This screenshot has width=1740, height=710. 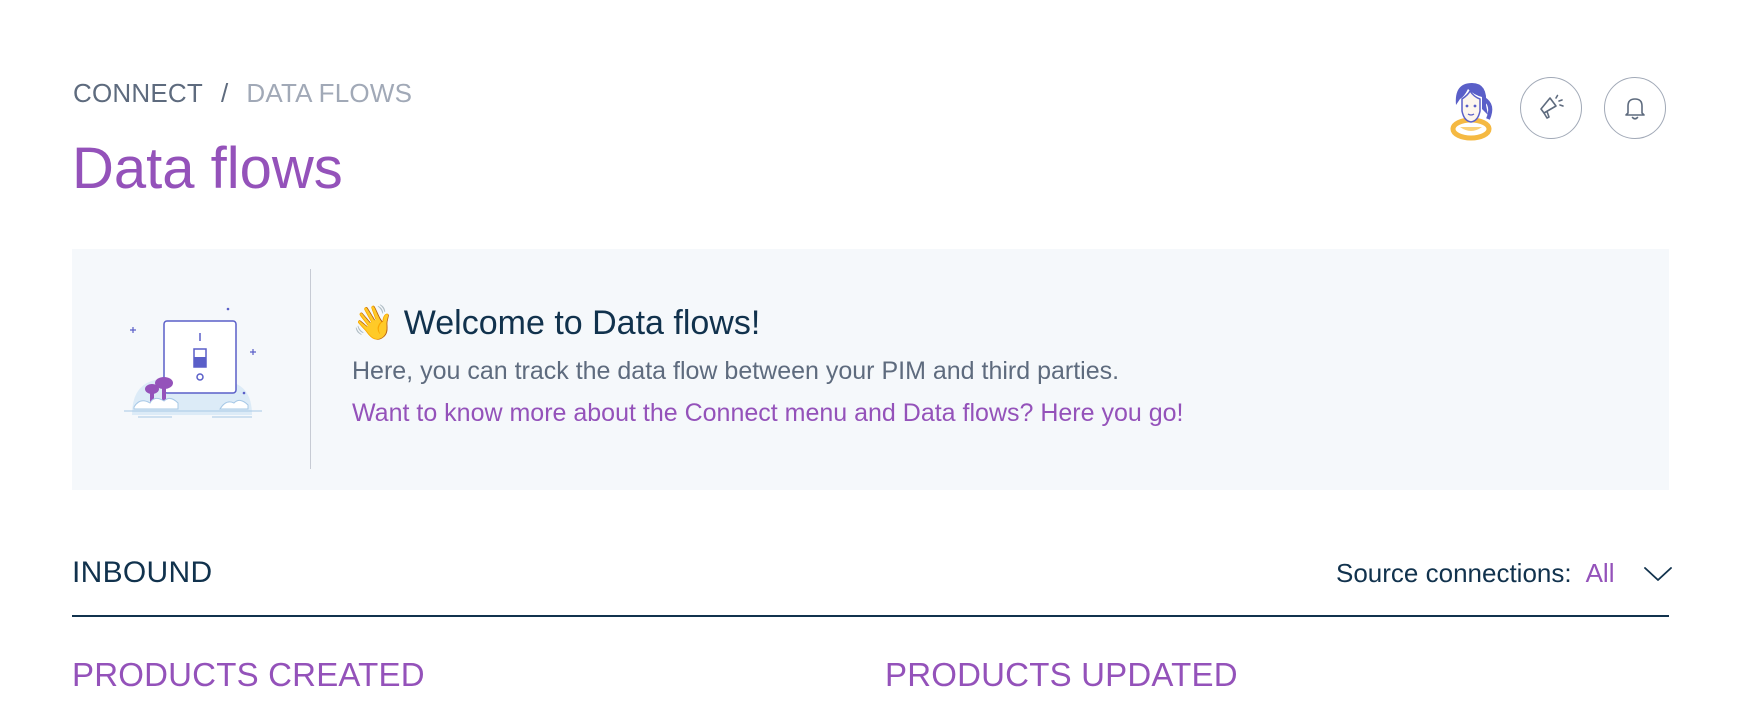 I want to click on chevron-down-icon, so click(x=1658, y=574).